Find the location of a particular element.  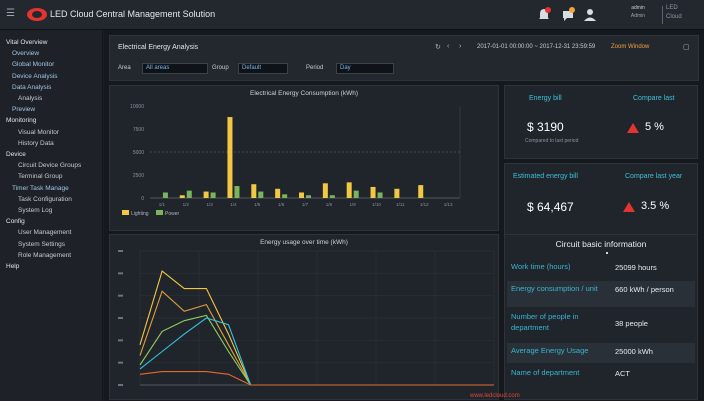

brand-block: LED Cloud is located at coordinates (684, 15).